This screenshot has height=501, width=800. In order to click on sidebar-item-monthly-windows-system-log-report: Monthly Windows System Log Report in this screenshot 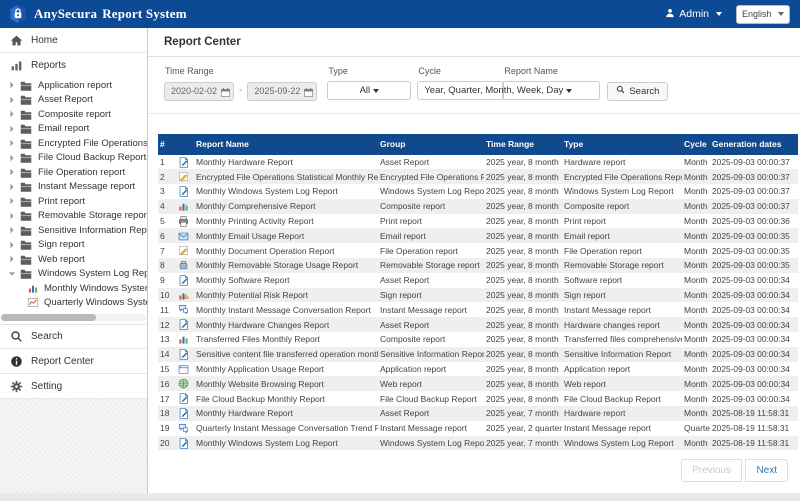, I will do `click(73, 288)`.